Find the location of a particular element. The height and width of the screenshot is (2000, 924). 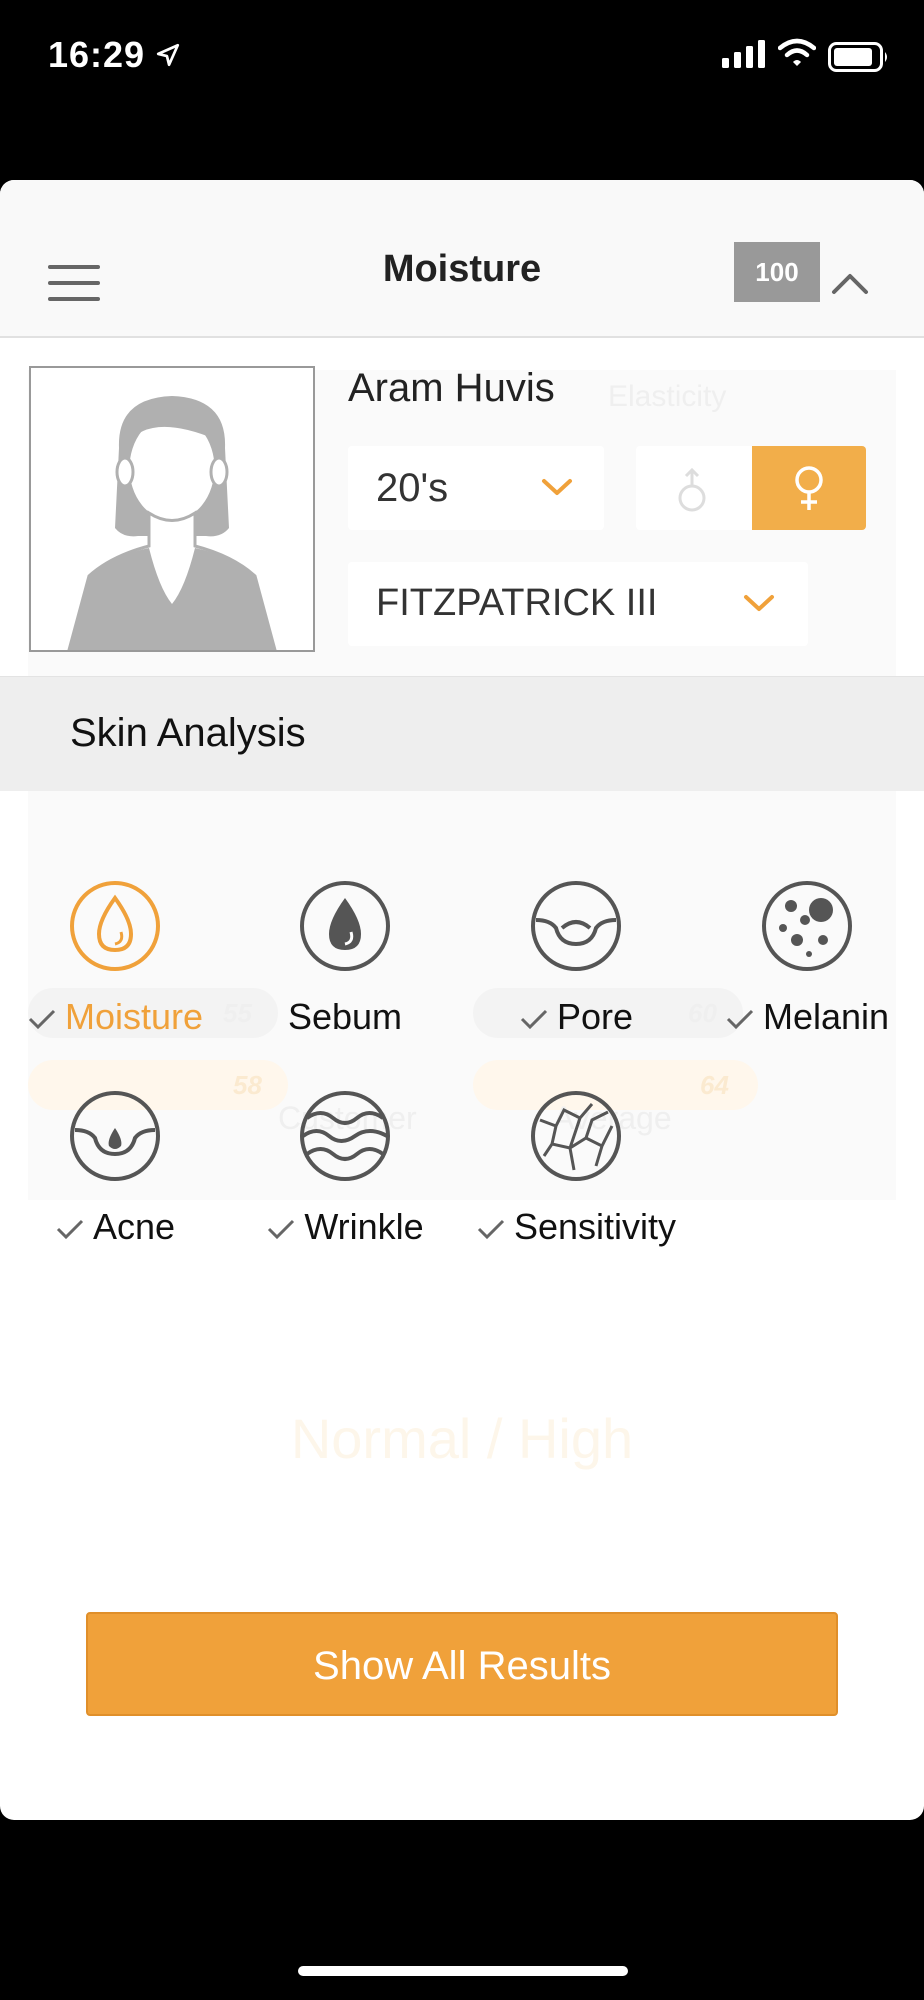

skin-type-value: FITZPATRICK III is located at coordinates (517, 603).